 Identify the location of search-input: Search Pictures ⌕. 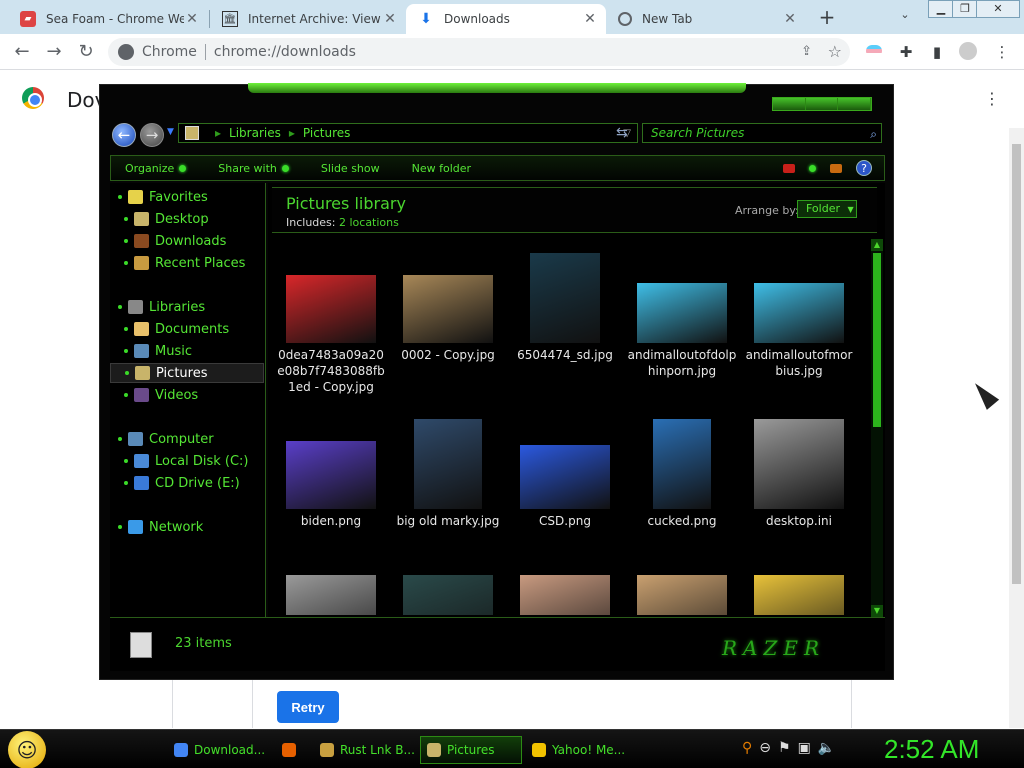
(762, 133).